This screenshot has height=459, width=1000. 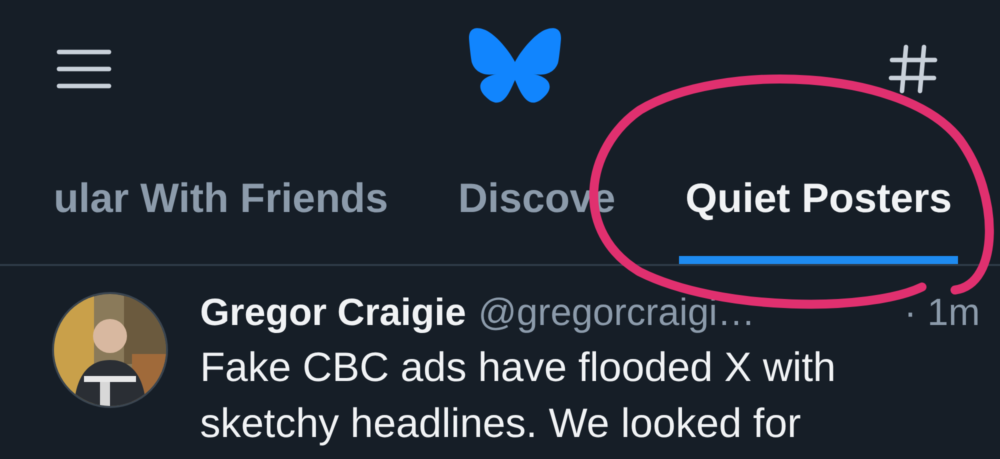 I want to click on author-name: Gregor Craigie, so click(x=333, y=313).